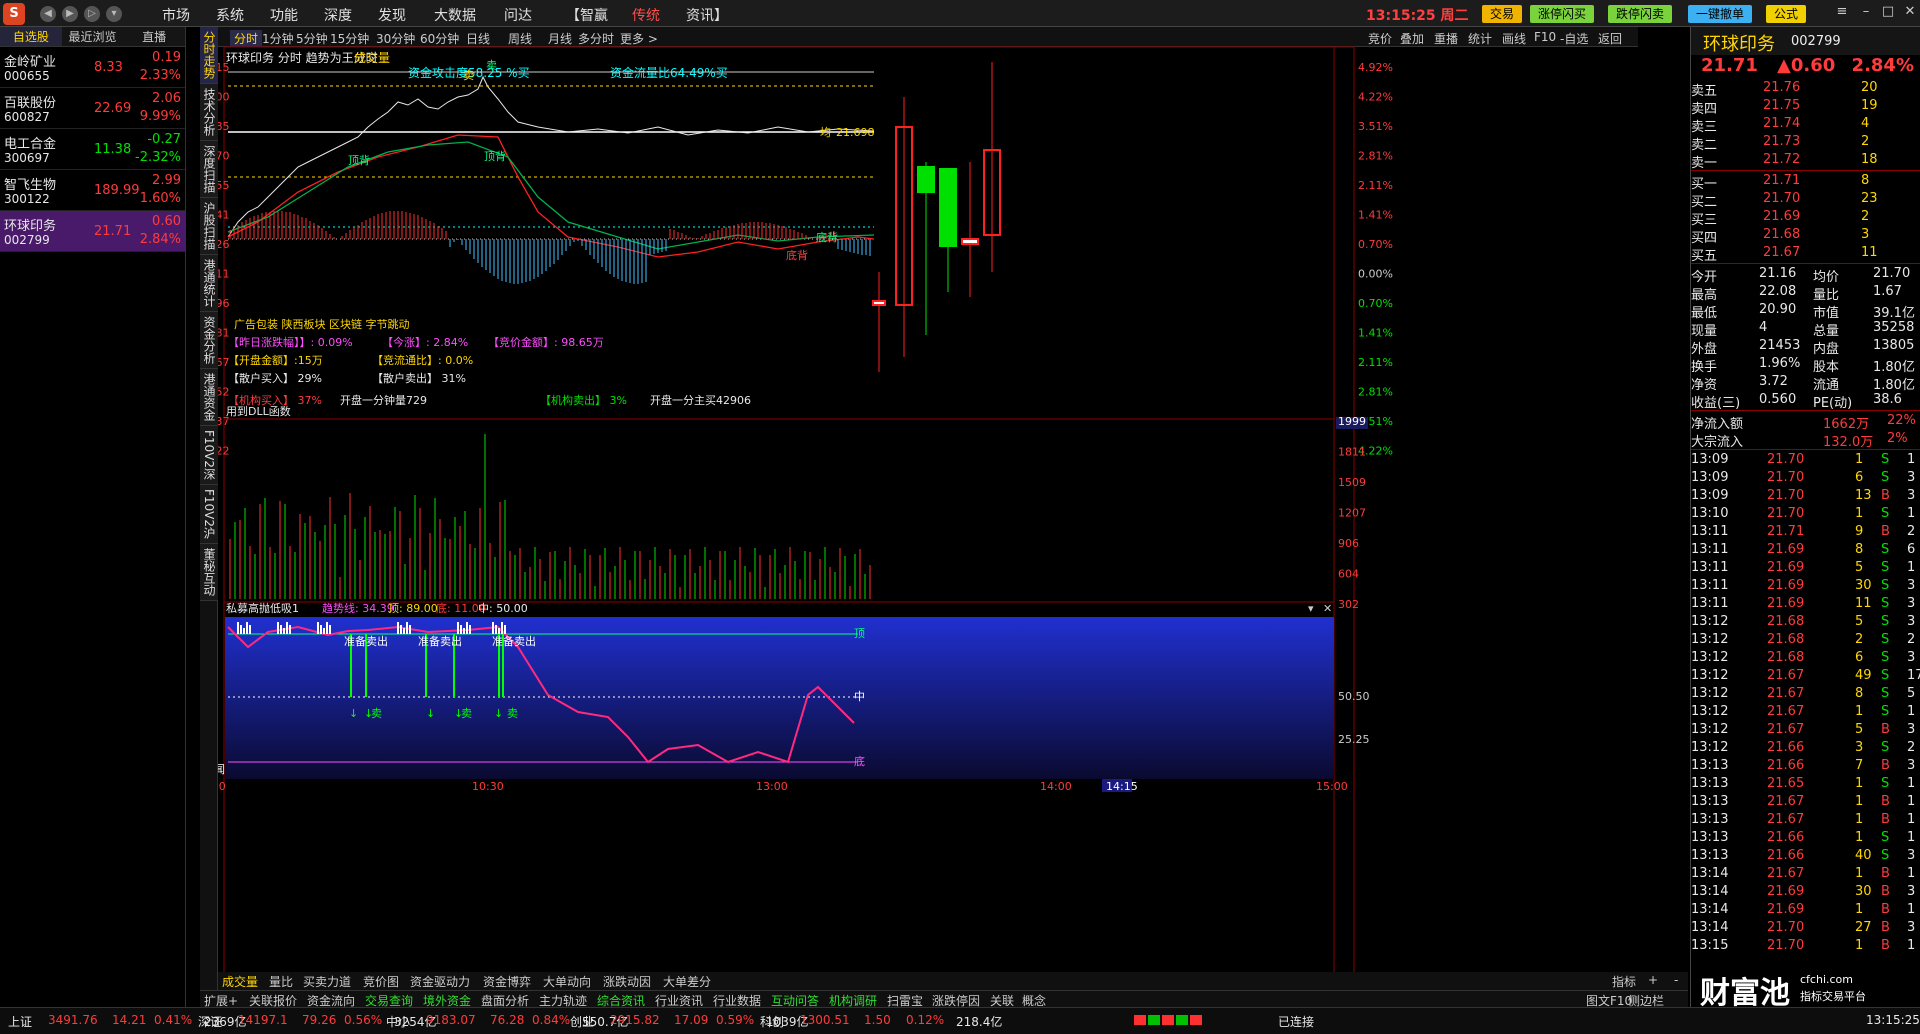  What do you see at coordinates (92, 190) in the screenshot?
I see `watchlist-row: 智飞生物 300122 189.99 2.99 1.60%` at bounding box center [92, 190].